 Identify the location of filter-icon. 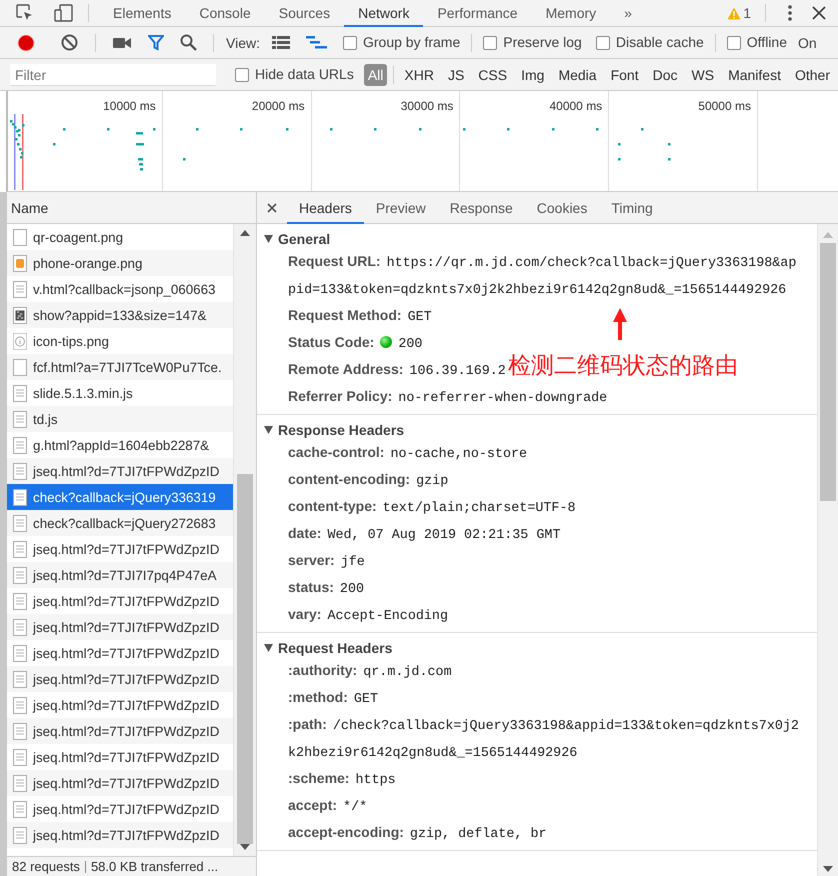
(156, 42).